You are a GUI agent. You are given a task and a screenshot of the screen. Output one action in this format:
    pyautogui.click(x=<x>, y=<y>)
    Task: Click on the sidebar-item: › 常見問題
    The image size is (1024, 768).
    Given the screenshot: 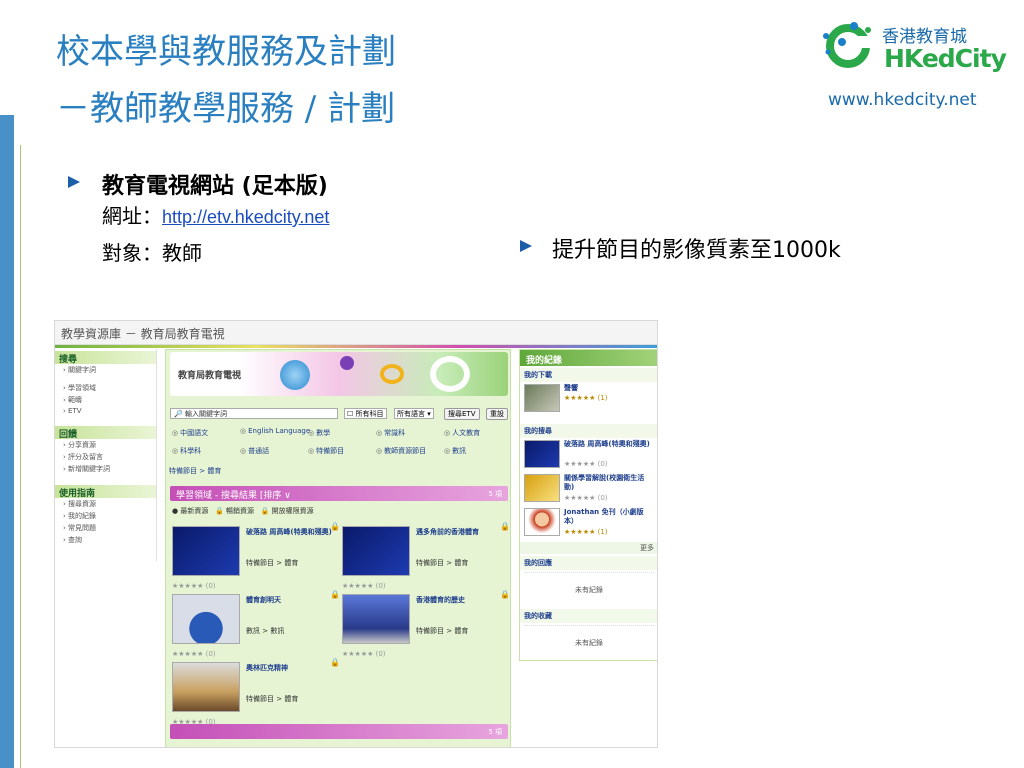 What is the action you would take?
    pyautogui.click(x=105, y=528)
    